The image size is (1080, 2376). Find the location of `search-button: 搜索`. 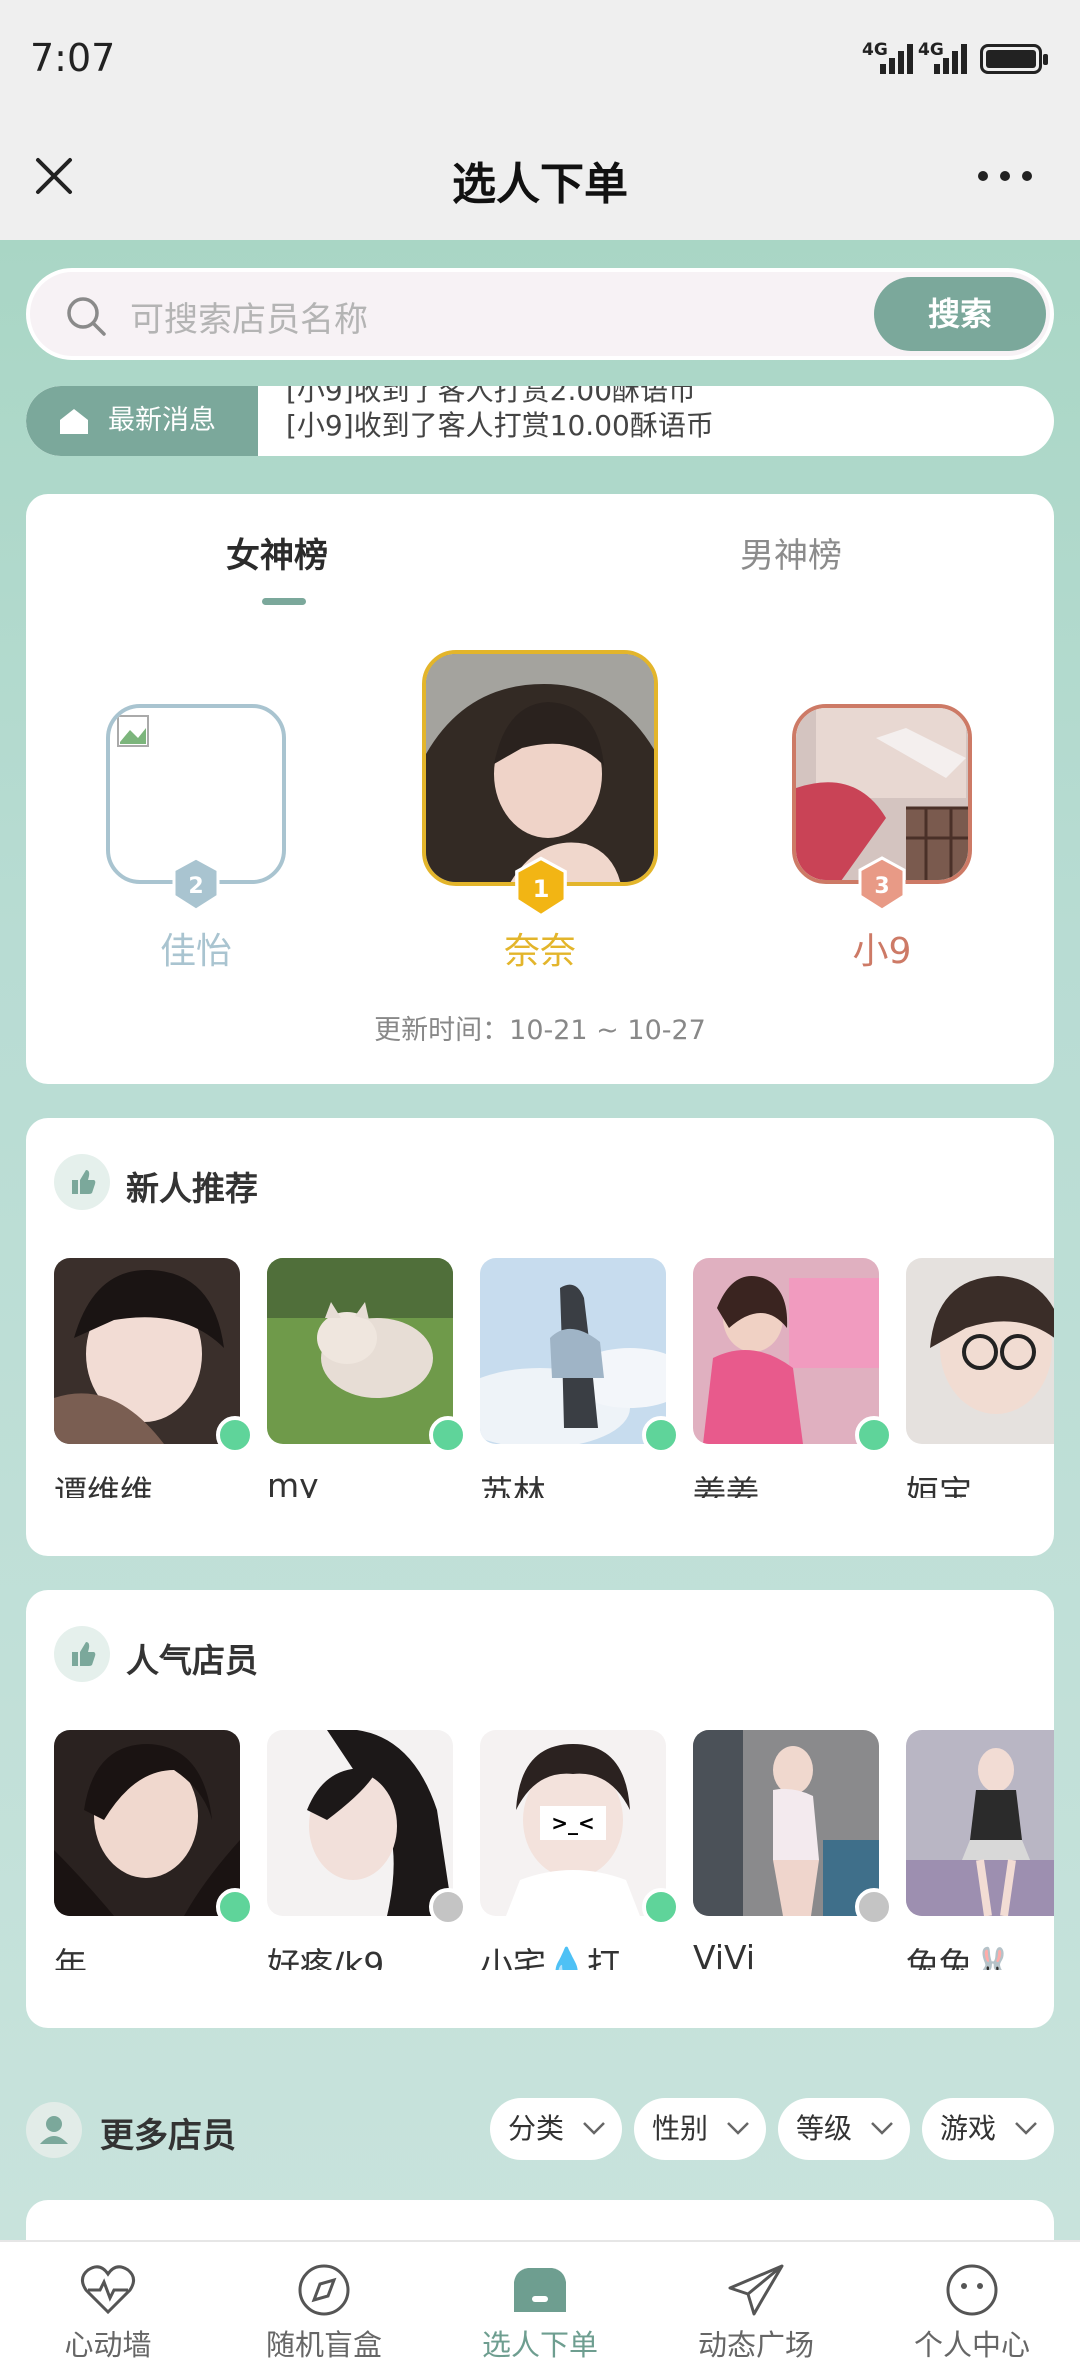

search-button: 搜索 is located at coordinates (960, 314).